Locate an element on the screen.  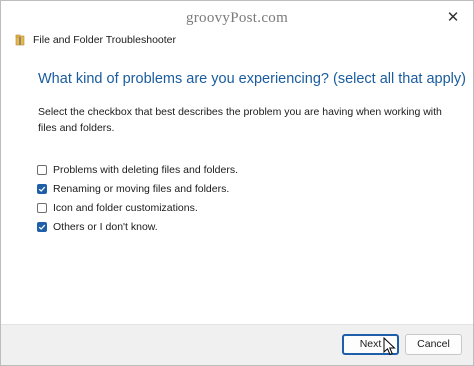
checkbox-others is located at coordinates (42, 226).